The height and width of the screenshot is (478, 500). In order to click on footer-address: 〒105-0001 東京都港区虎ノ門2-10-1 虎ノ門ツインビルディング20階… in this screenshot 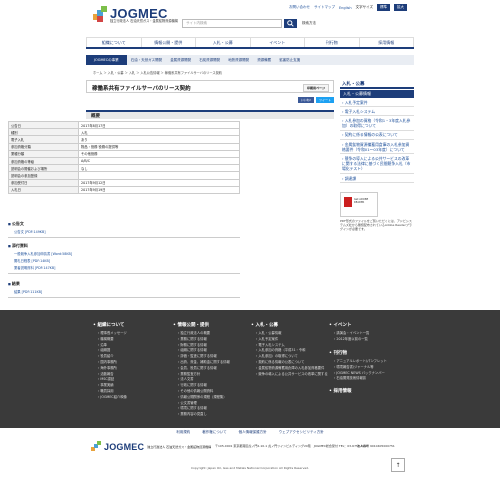, I will do `click(292, 446)`.